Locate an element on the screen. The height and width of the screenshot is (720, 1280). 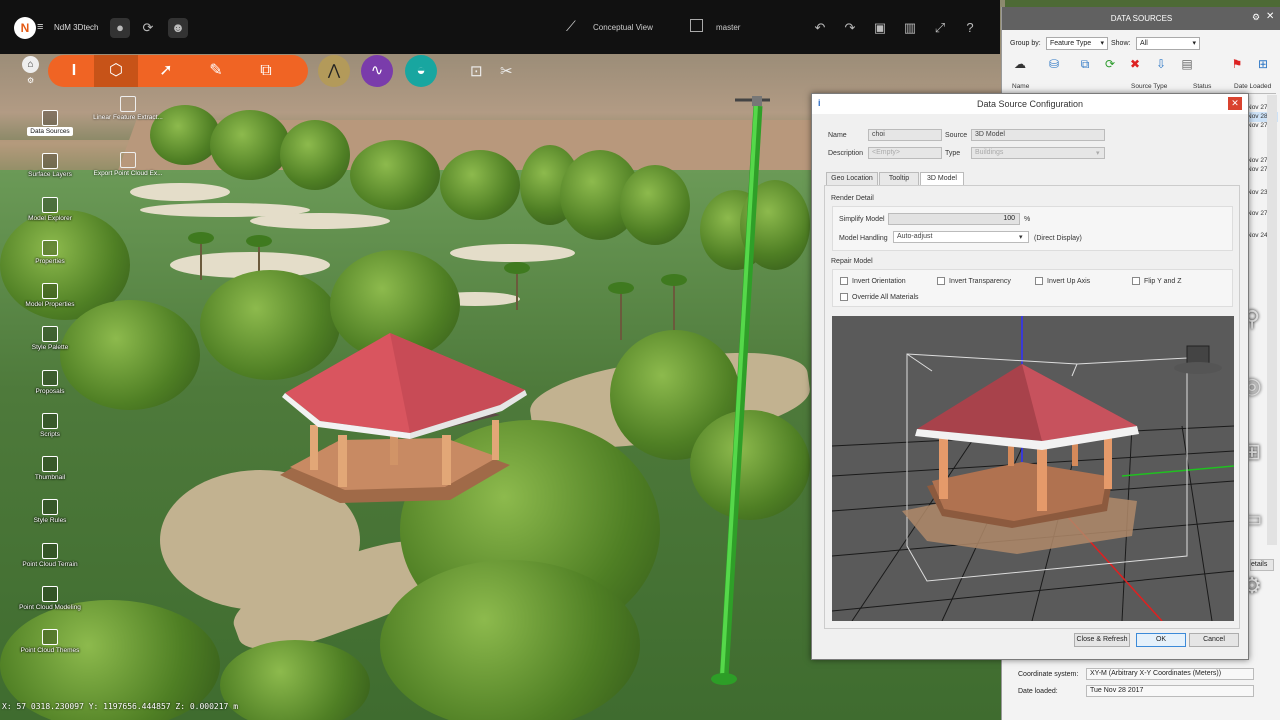
undo-icon: ↶ is located at coordinates (820, 28).